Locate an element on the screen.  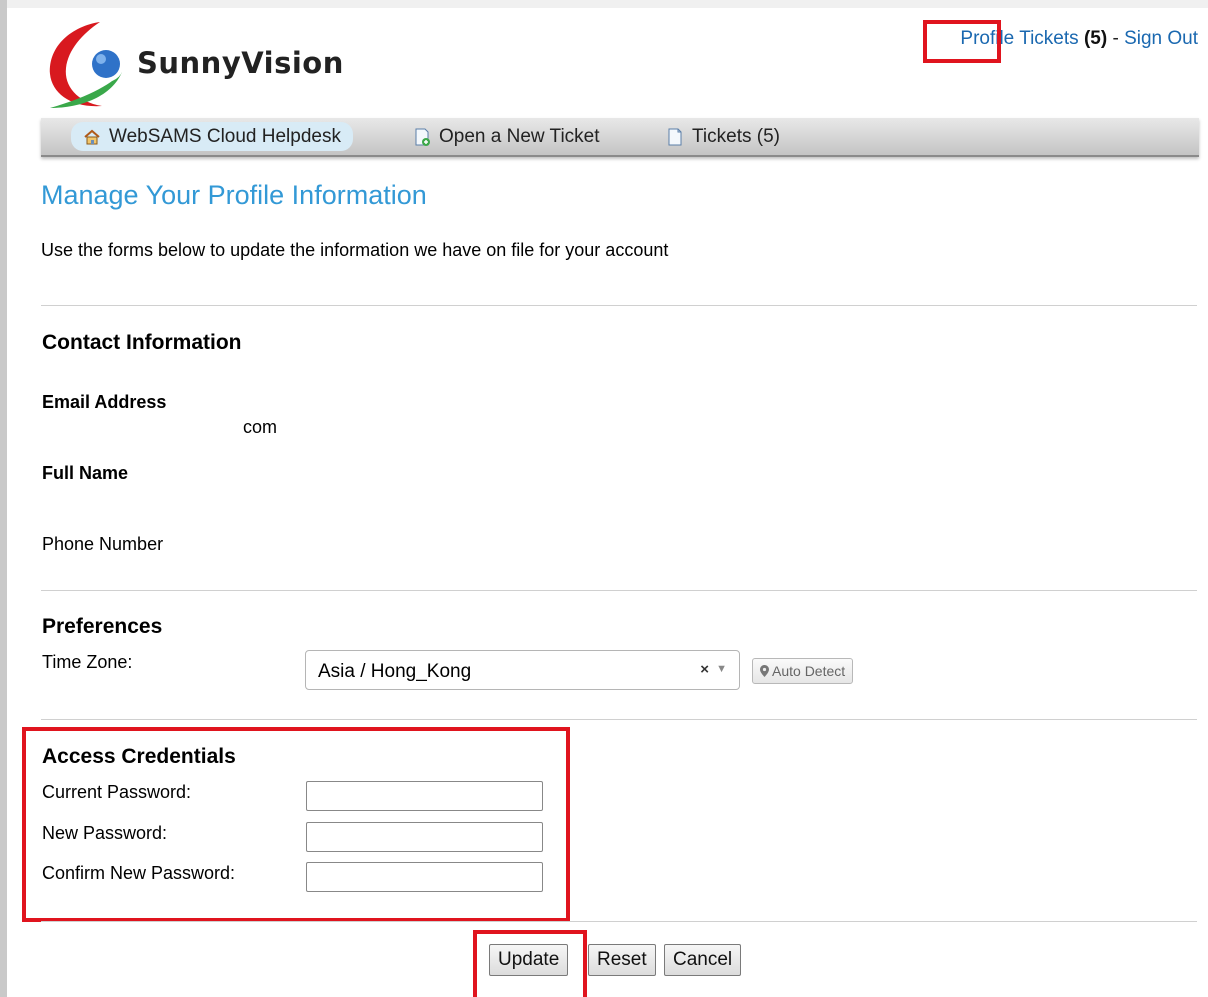
highlight-update is located at coordinates (530, 963).